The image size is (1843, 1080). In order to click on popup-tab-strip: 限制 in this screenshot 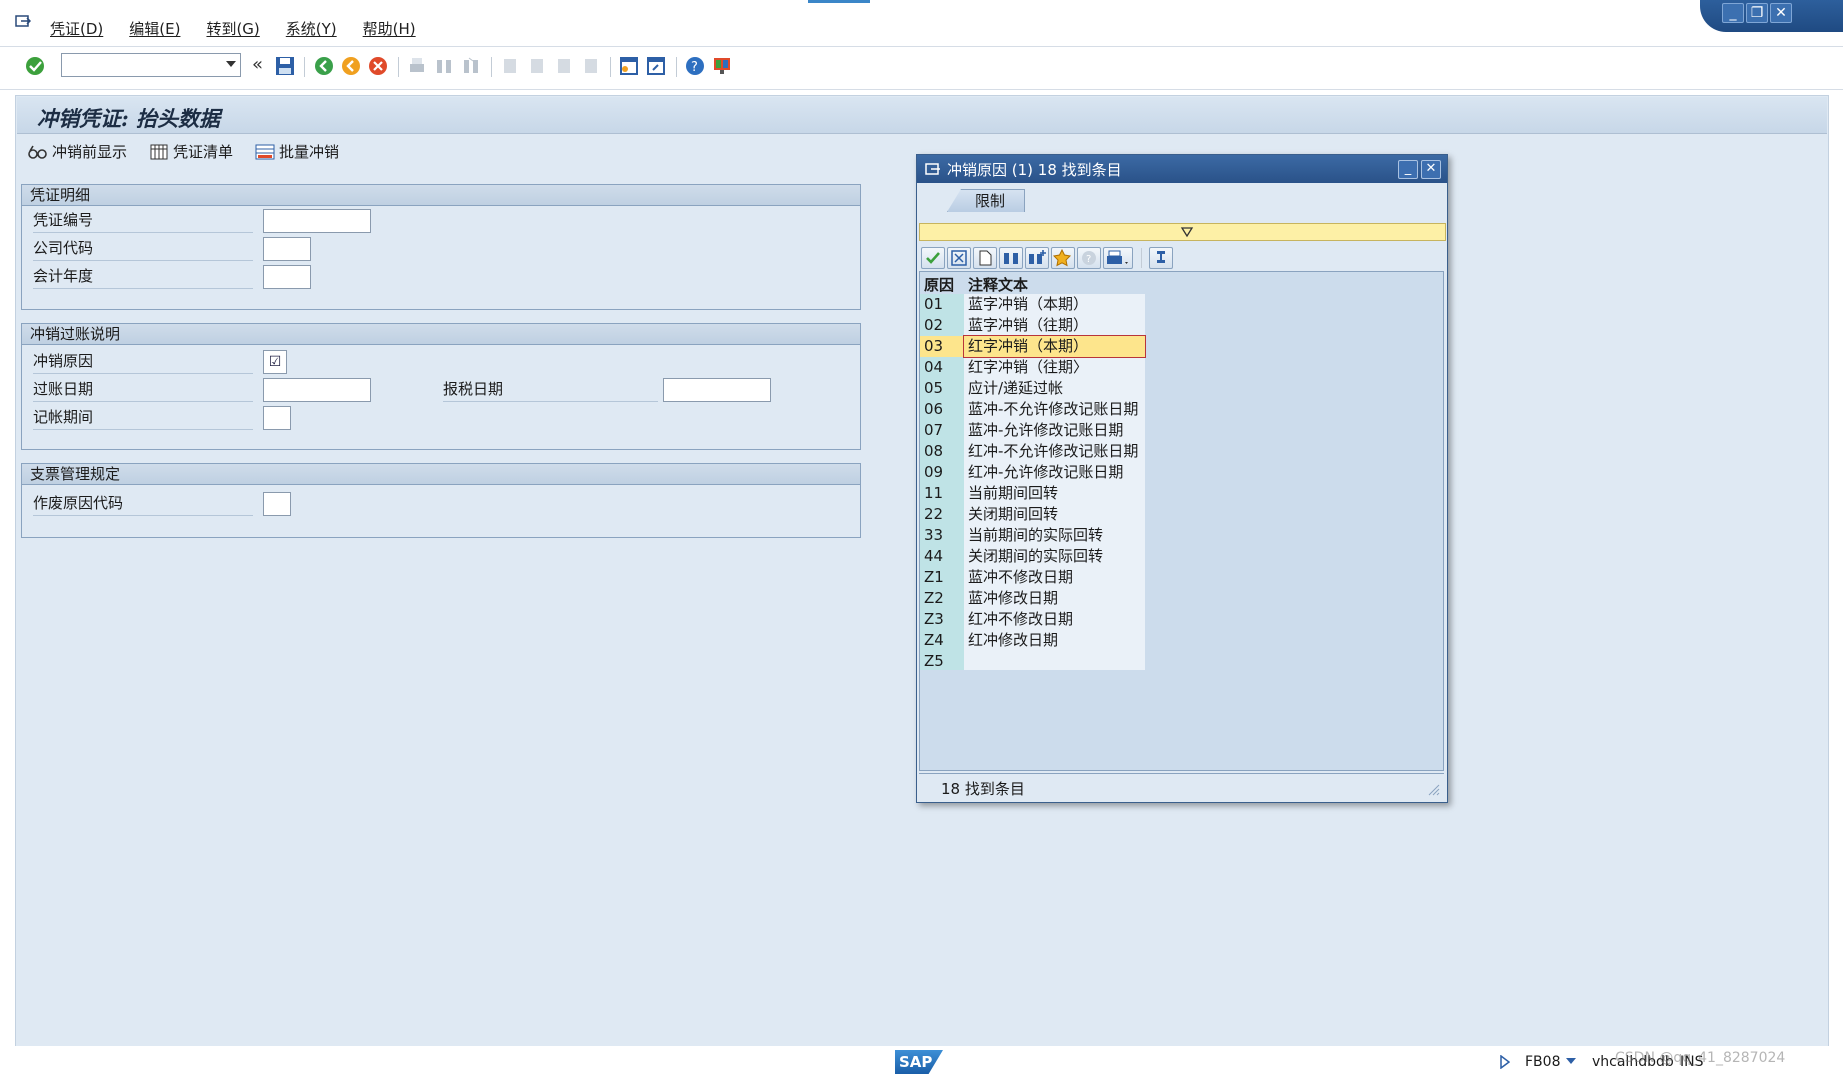, I will do `click(1182, 197)`.